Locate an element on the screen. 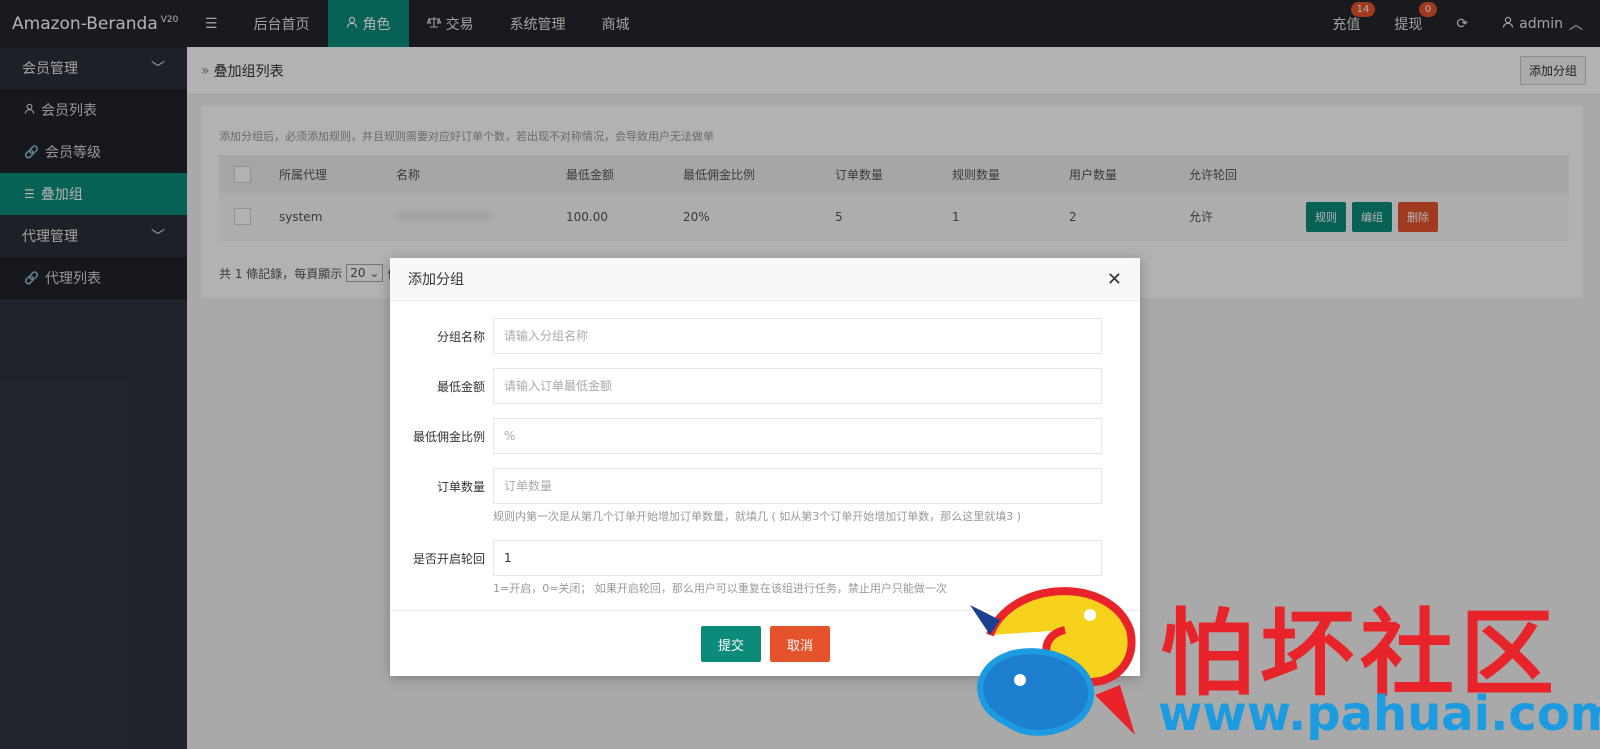 This screenshot has width=1600, height=749. loop-input is located at coordinates (797, 558).